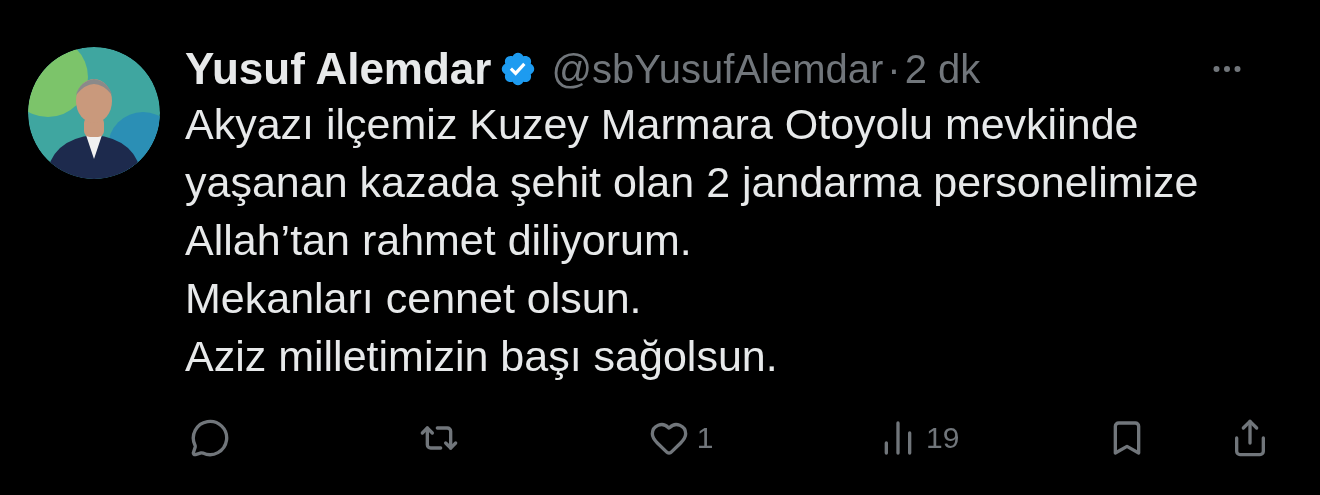 The image size is (1320, 495). I want to click on speech-bubble-icon, so click(210, 437).